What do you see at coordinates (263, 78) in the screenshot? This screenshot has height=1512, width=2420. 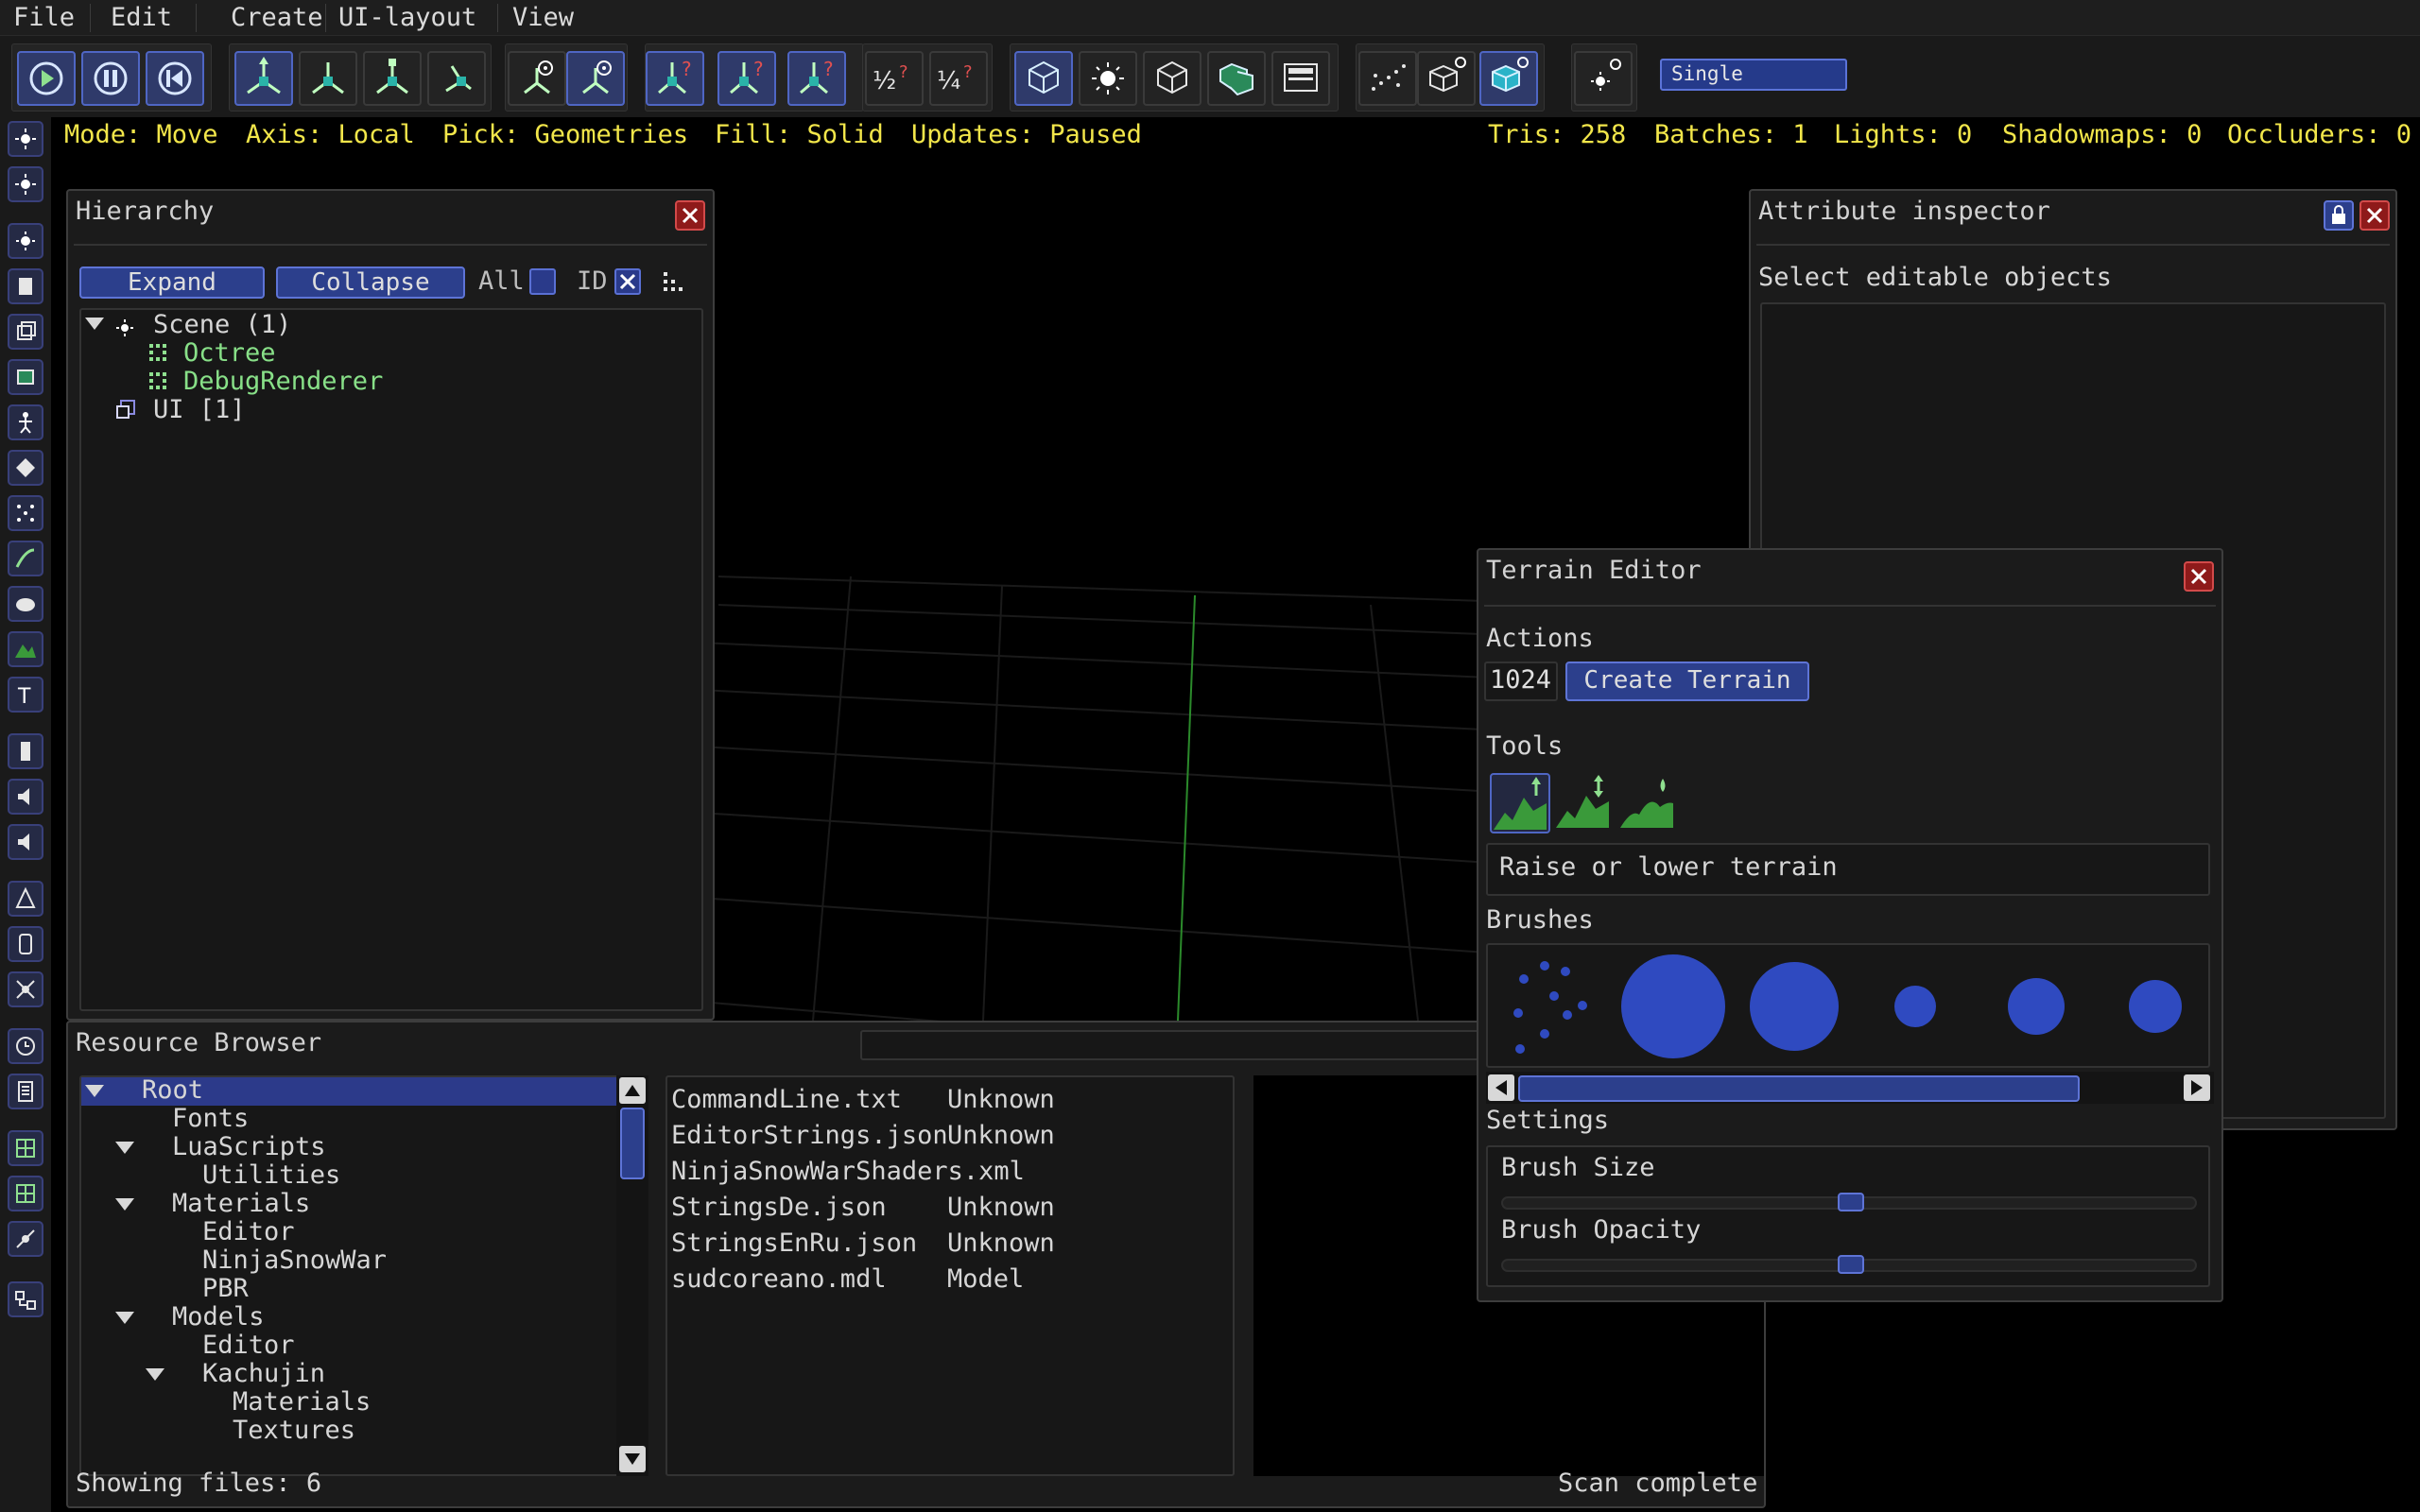 I see `move-icon` at bounding box center [263, 78].